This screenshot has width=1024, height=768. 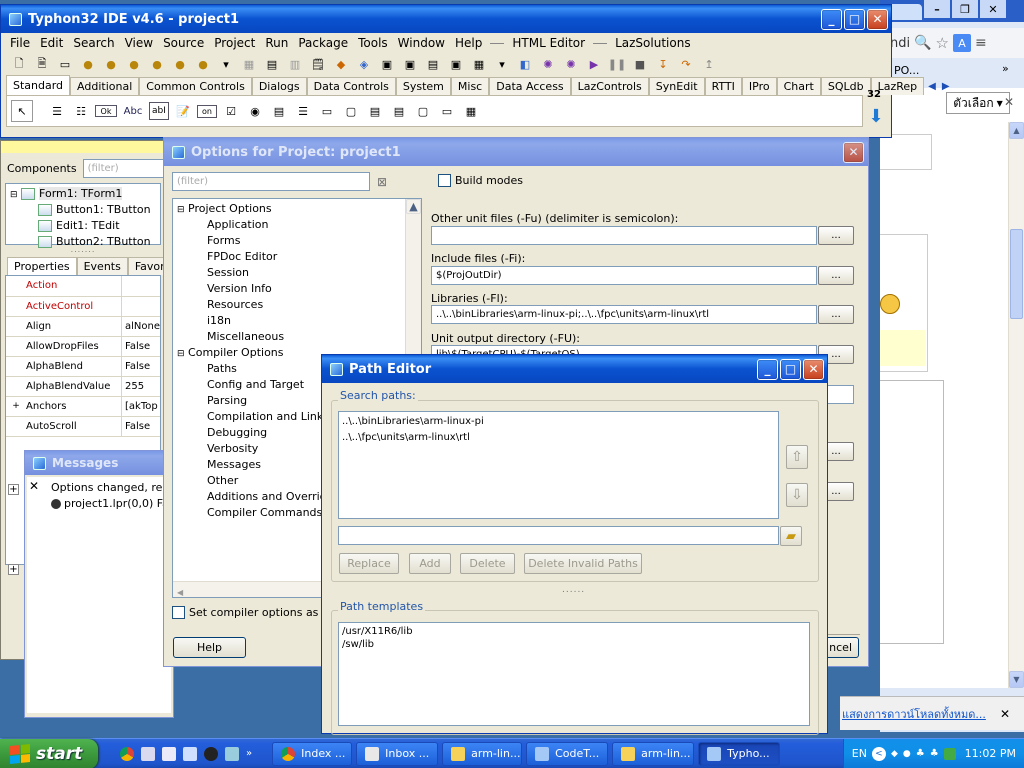 What do you see at coordinates (183, 111) in the screenshot?
I see `memo-component-icon: 📝` at bounding box center [183, 111].